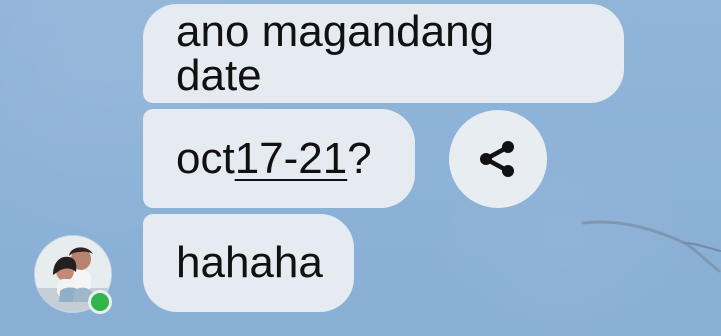 The width and height of the screenshot is (721, 336). I want to click on message-text: hahaha, so click(249, 262).